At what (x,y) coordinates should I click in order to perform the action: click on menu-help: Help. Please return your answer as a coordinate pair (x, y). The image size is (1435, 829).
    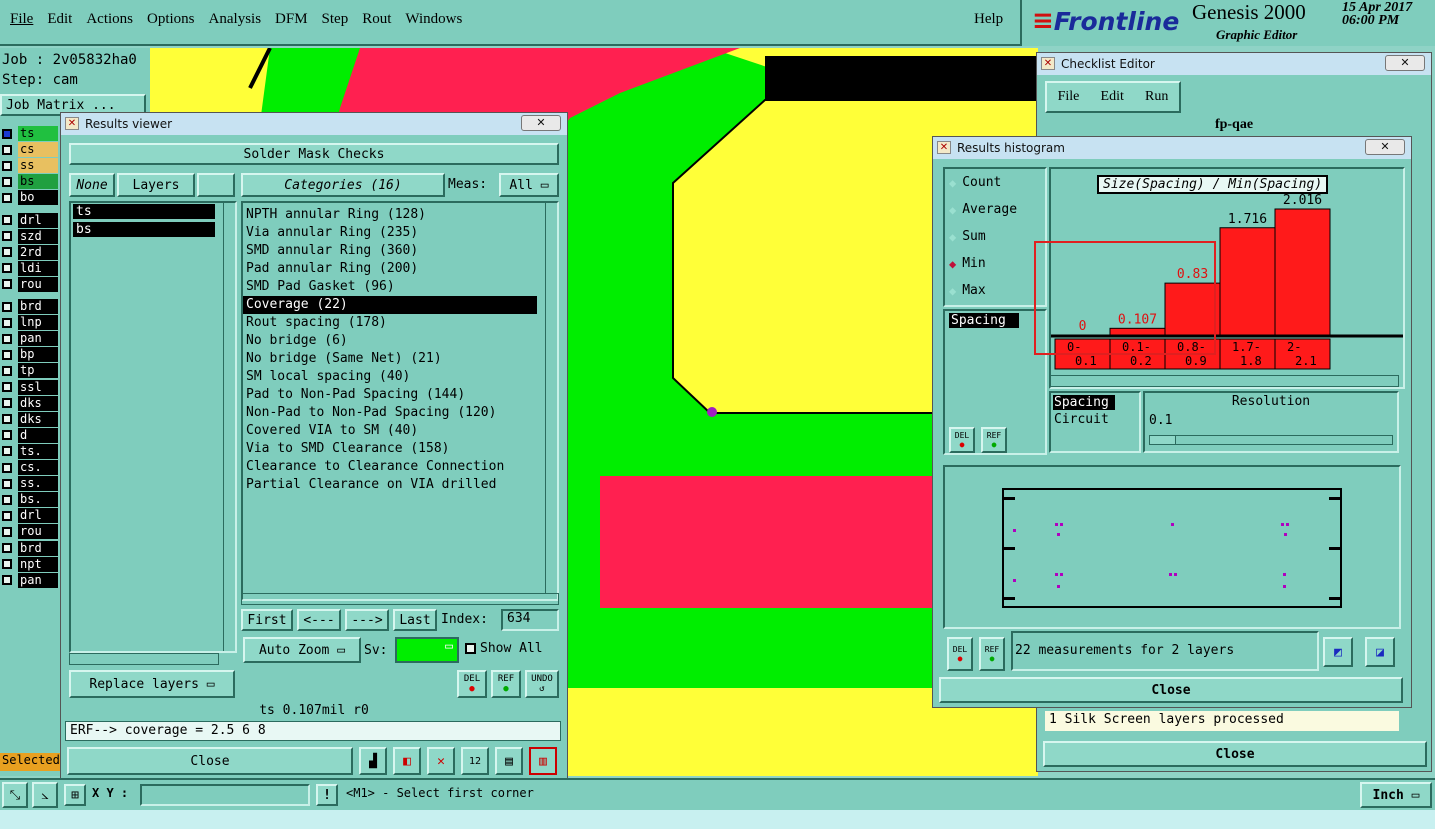
    Looking at the image, I should click on (988, 19).